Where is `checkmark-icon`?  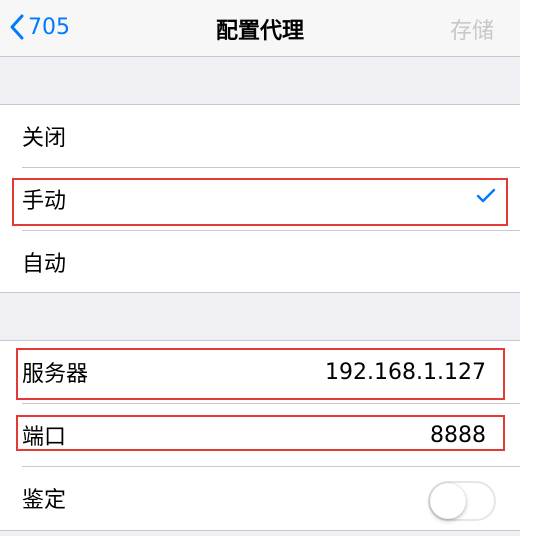
checkmark-icon is located at coordinates (486, 198).